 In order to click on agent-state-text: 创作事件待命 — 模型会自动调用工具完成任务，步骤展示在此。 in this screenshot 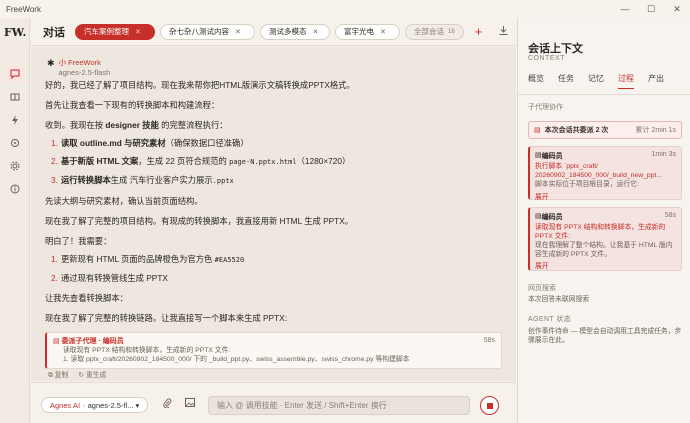, I will do `click(605, 336)`.